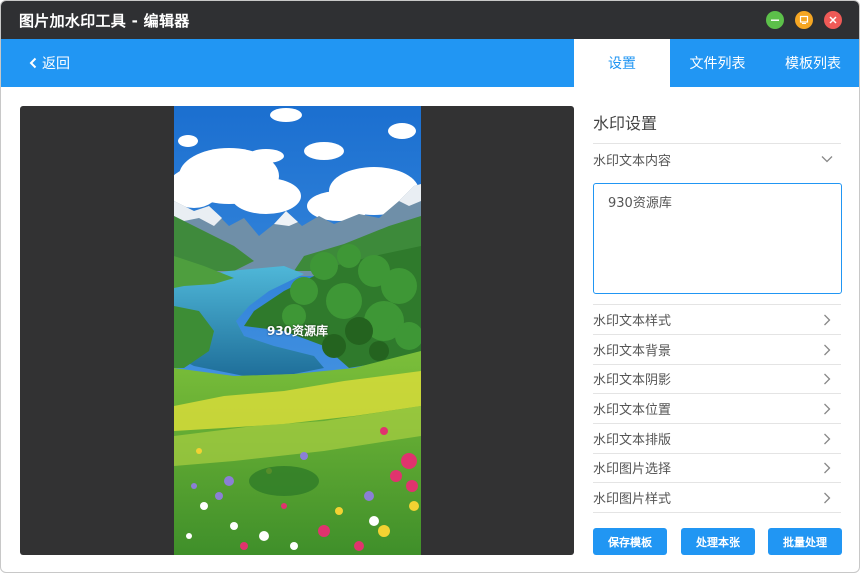  What do you see at coordinates (632, 380) in the screenshot?
I see `option-label: 水印文本阴影` at bounding box center [632, 380].